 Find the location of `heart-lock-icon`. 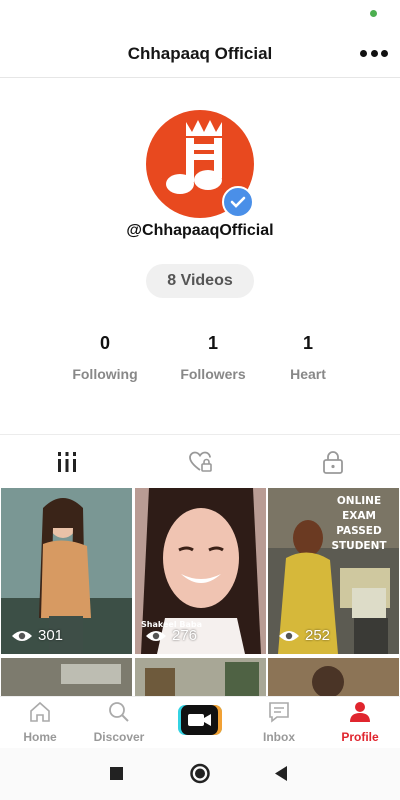

heart-lock-icon is located at coordinates (200, 461).